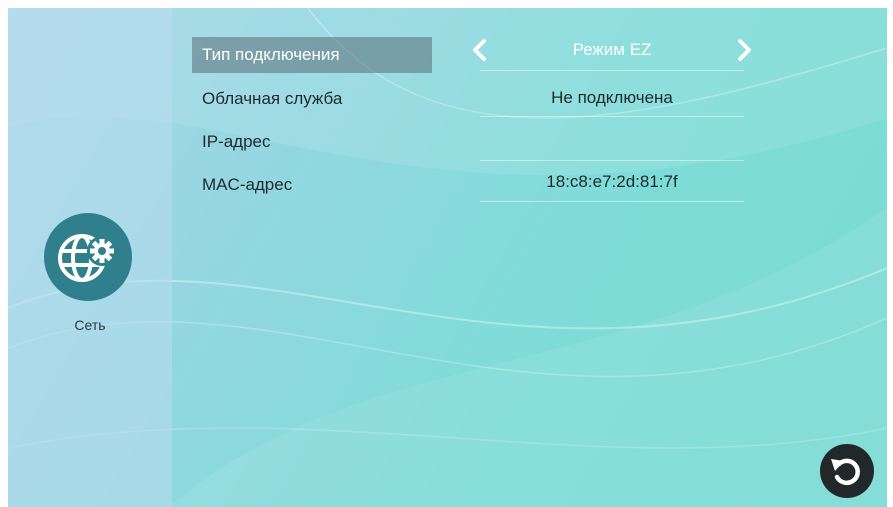  Describe the element at coordinates (90, 325) in the screenshot. I see `sidebar-category-label: Сеть` at that location.